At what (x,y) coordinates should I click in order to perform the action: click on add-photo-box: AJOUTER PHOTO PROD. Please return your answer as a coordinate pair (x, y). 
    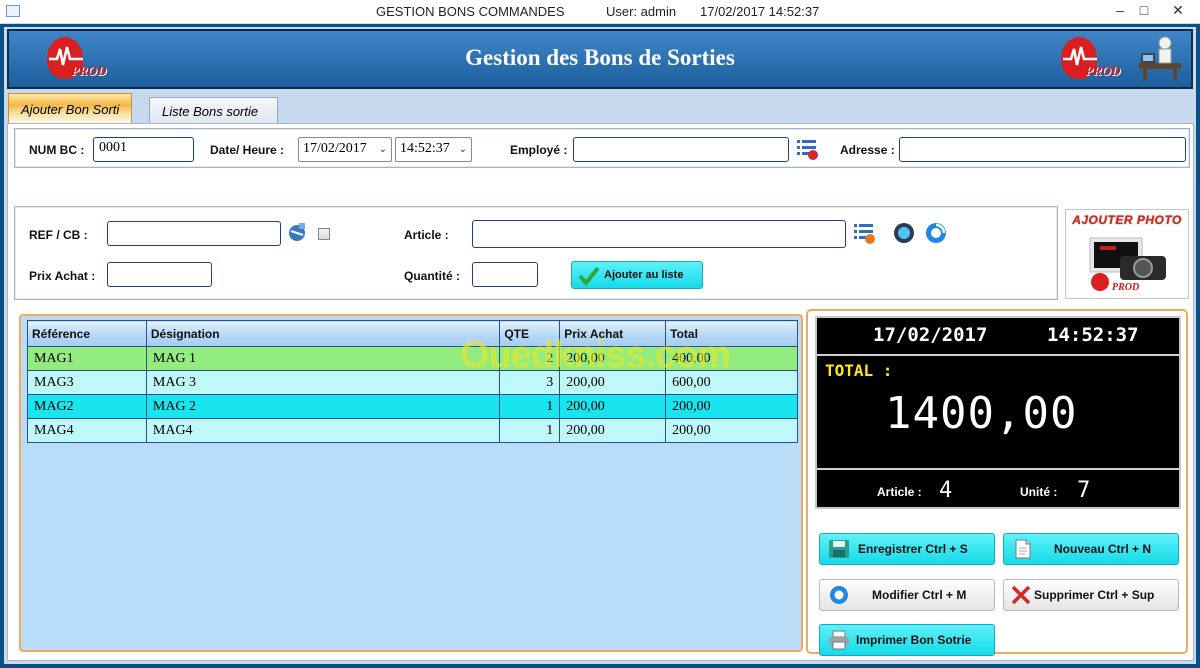
    Looking at the image, I should click on (1127, 254).